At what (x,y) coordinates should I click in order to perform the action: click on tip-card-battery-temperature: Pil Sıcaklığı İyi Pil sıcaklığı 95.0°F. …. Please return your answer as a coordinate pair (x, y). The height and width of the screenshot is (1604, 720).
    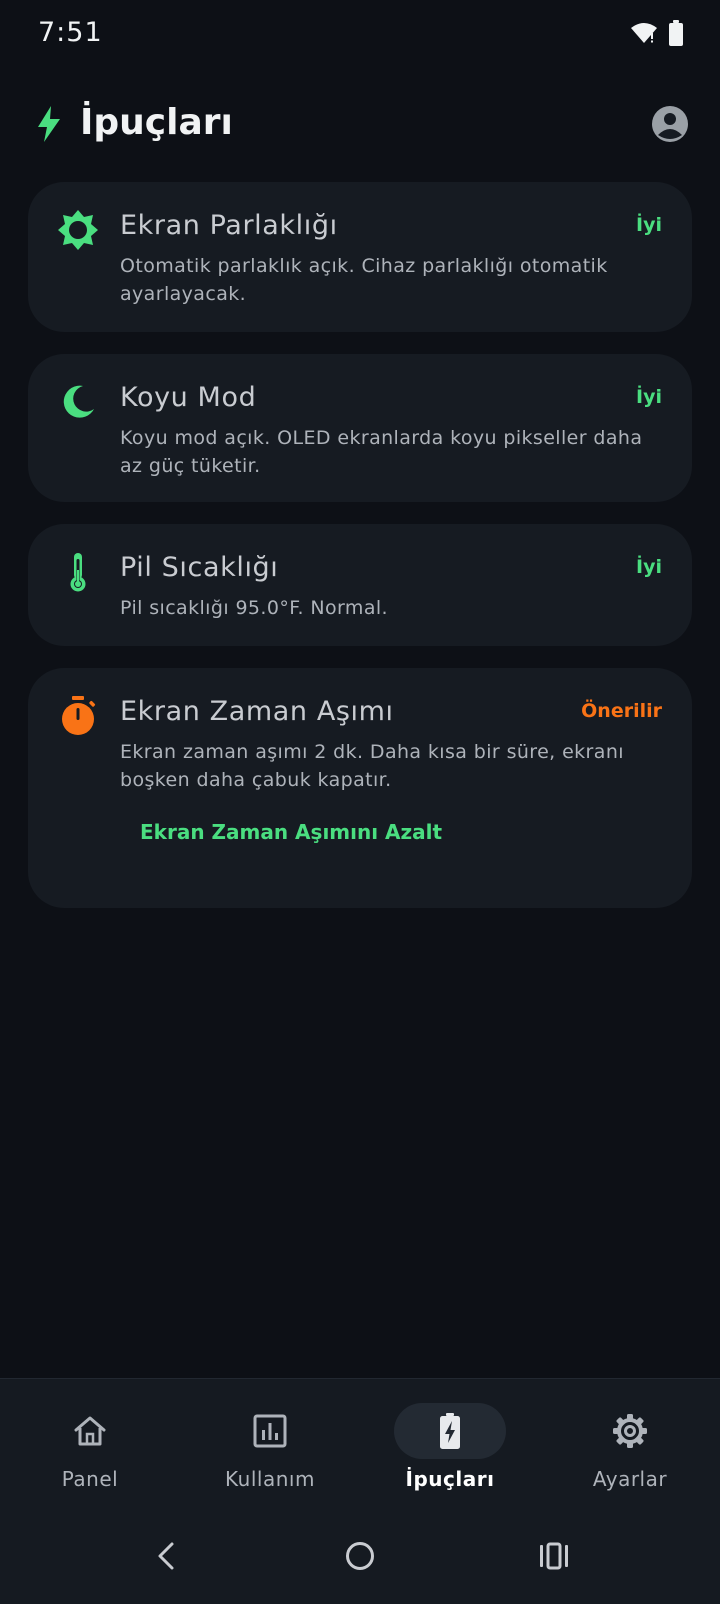
    Looking at the image, I should click on (360, 585).